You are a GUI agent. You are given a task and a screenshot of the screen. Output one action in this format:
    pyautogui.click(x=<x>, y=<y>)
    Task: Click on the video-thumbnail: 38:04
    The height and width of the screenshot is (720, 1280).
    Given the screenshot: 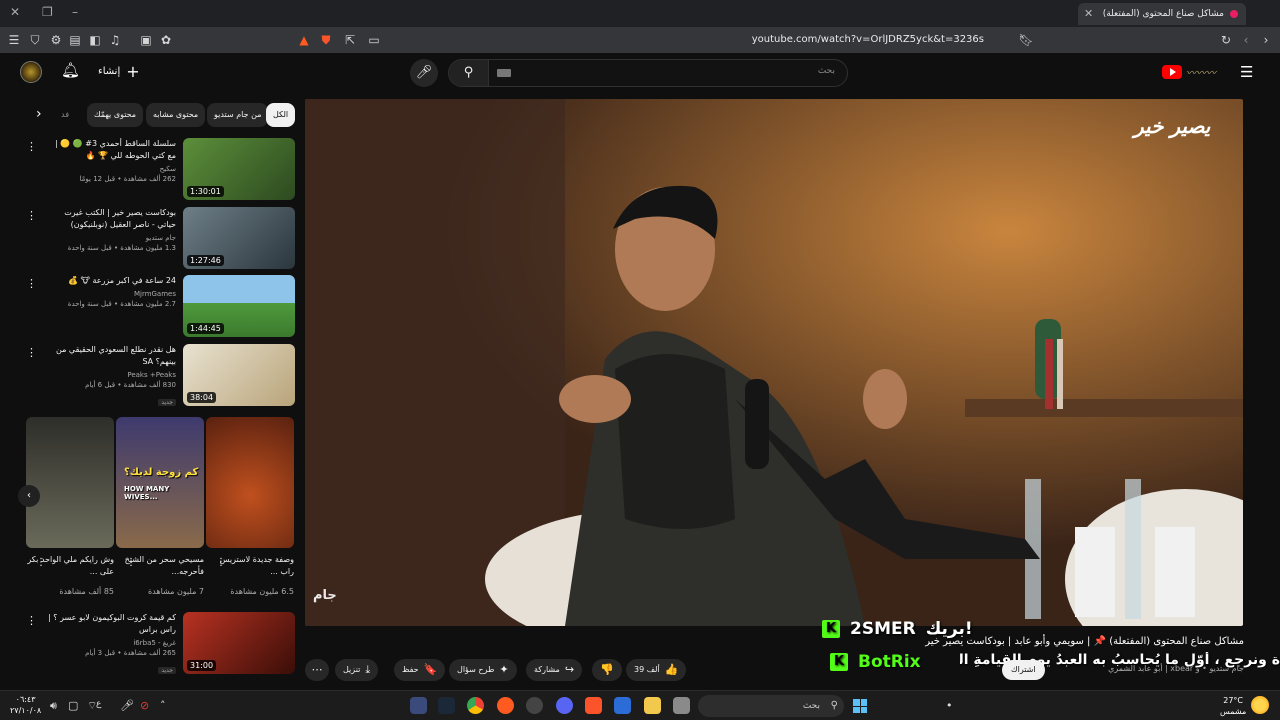 What is the action you would take?
    pyautogui.click(x=239, y=375)
    